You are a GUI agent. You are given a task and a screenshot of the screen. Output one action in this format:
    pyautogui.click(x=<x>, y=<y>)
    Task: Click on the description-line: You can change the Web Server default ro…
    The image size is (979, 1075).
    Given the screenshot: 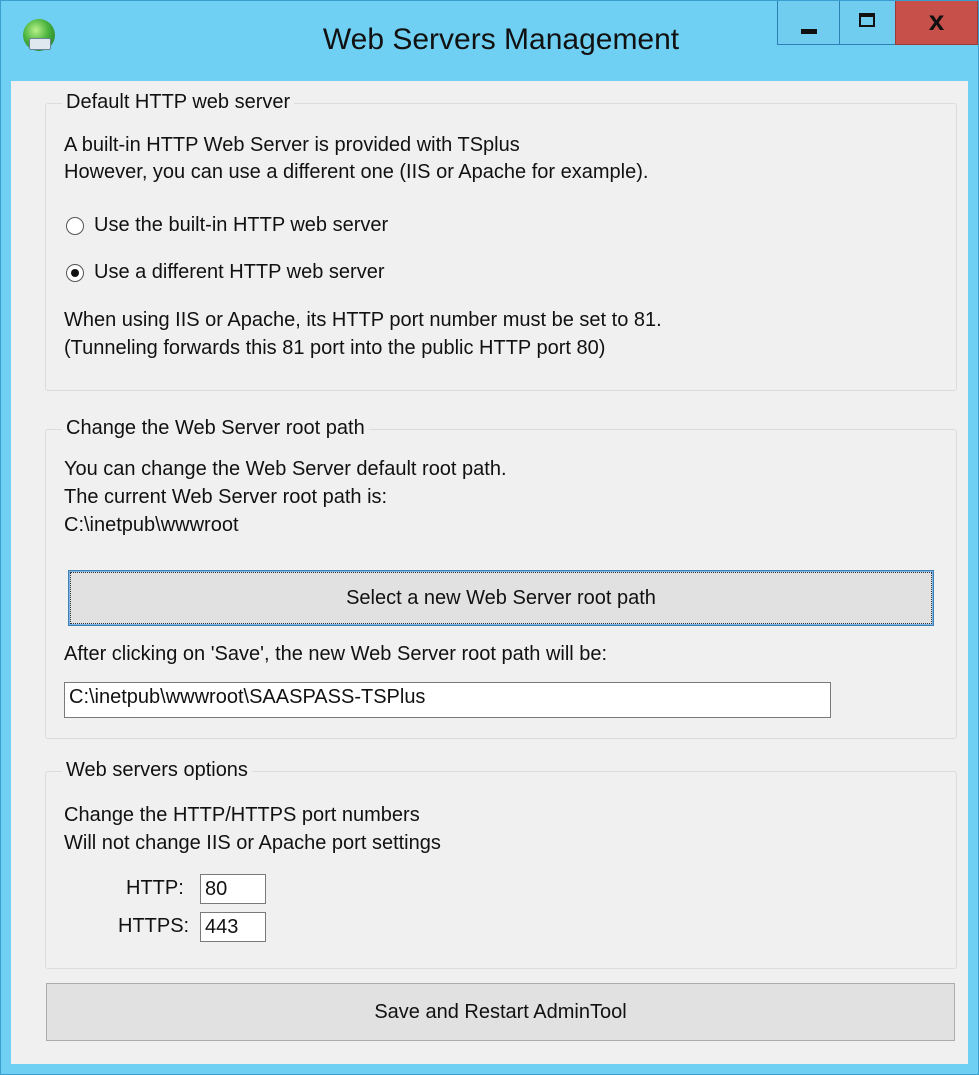 What is the action you would take?
    pyautogui.click(x=285, y=469)
    